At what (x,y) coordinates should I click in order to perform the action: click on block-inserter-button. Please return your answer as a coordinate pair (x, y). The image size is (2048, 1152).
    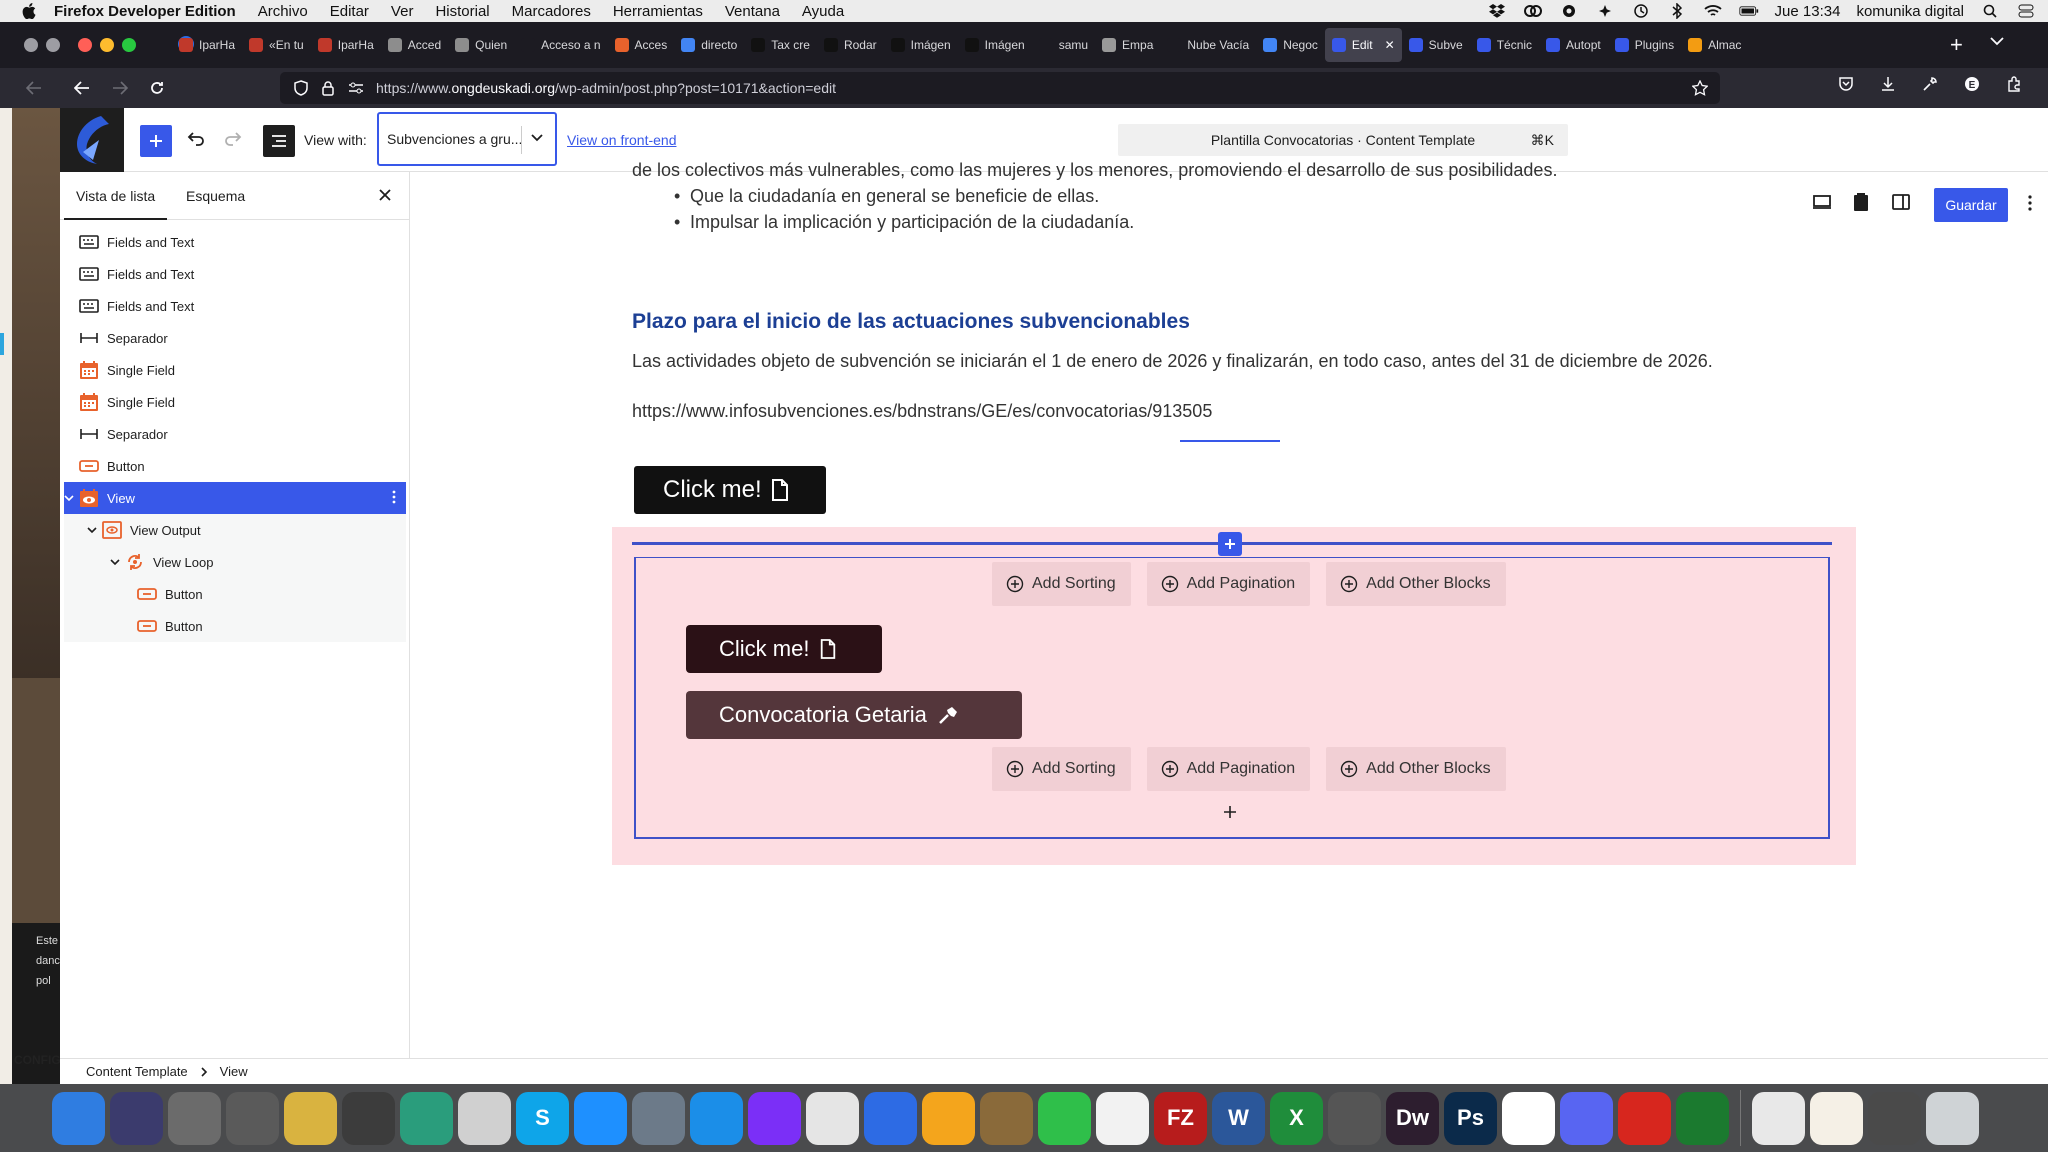
    Looking at the image, I should click on (156, 141).